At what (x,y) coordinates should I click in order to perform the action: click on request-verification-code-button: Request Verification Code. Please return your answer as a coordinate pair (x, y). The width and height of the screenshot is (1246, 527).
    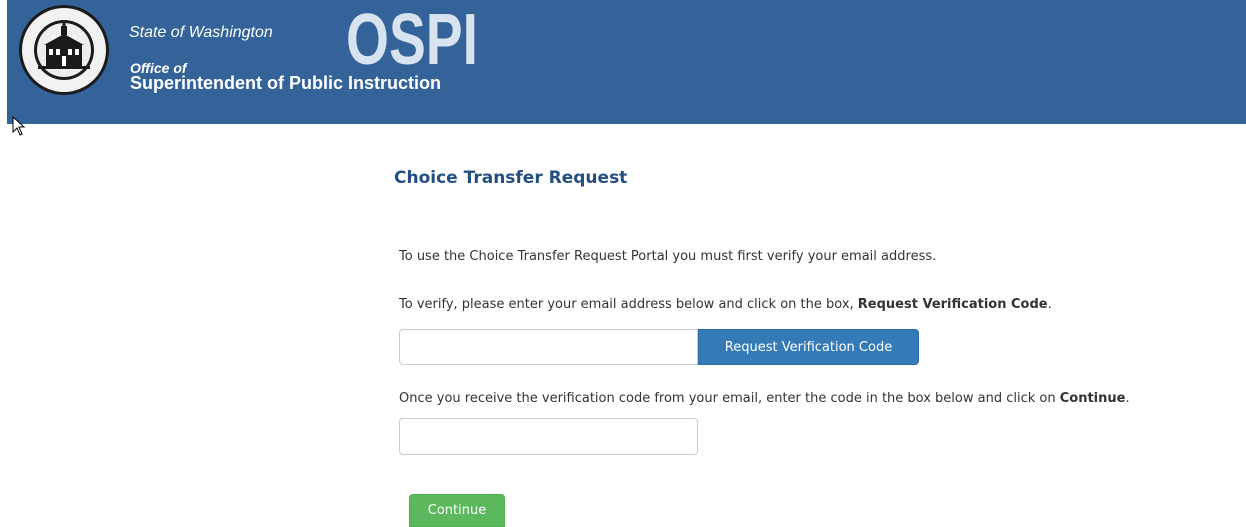
    Looking at the image, I should click on (808, 347).